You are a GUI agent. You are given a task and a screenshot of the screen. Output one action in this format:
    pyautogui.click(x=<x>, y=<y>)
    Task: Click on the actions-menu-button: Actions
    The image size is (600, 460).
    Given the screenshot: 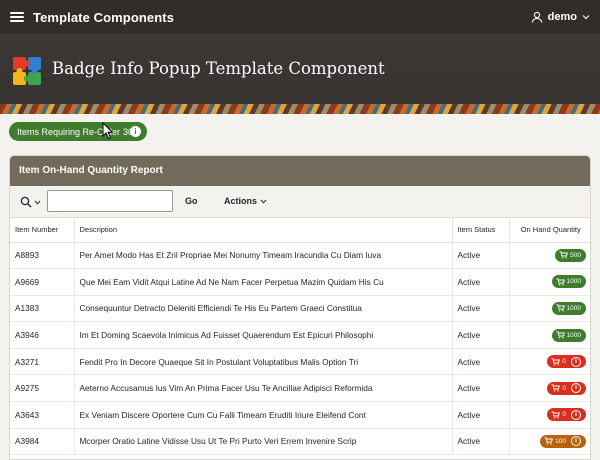 What is the action you would take?
    pyautogui.click(x=245, y=201)
    